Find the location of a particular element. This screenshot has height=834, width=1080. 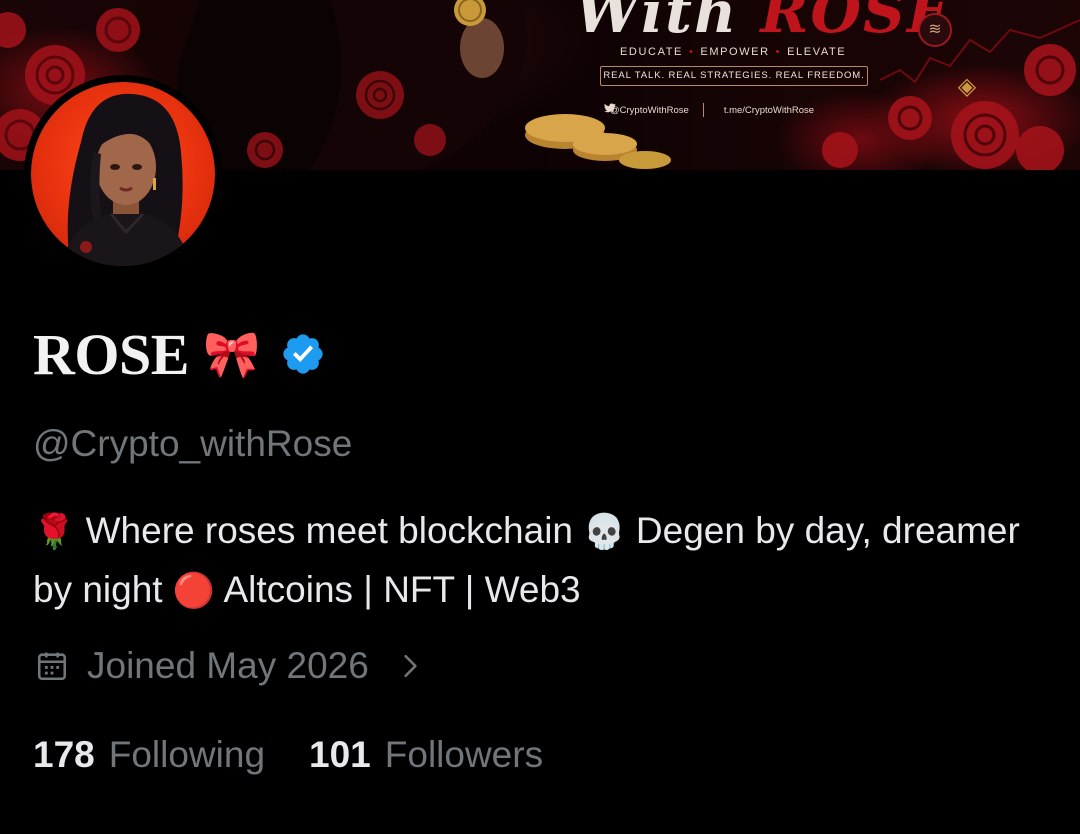

tagline-educate: EDUCATE is located at coordinates (651, 52).